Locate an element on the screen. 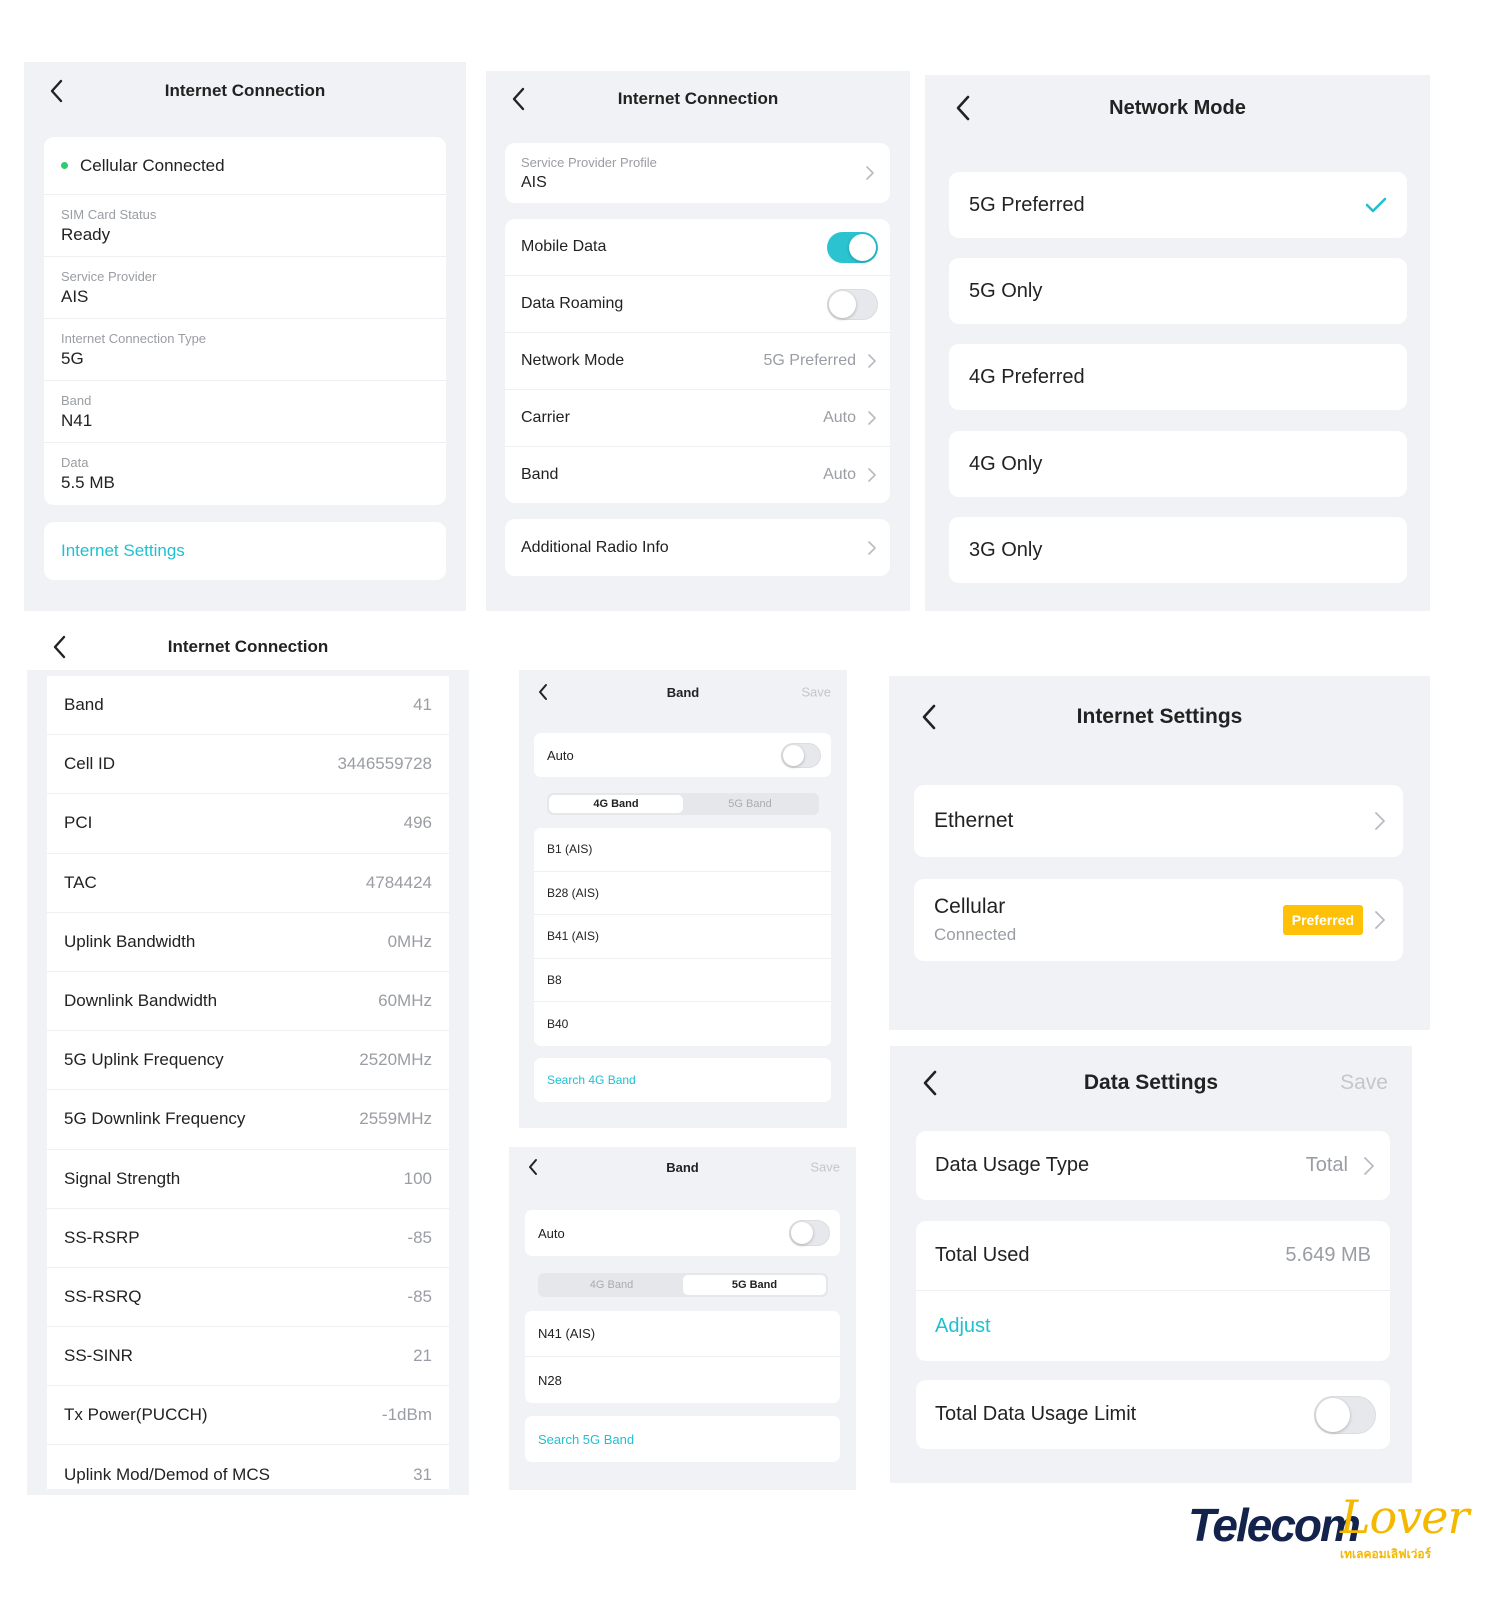 Image resolution: width=1487 pixels, height=1600 pixels. auto-row: Auto is located at coordinates (682, 755).